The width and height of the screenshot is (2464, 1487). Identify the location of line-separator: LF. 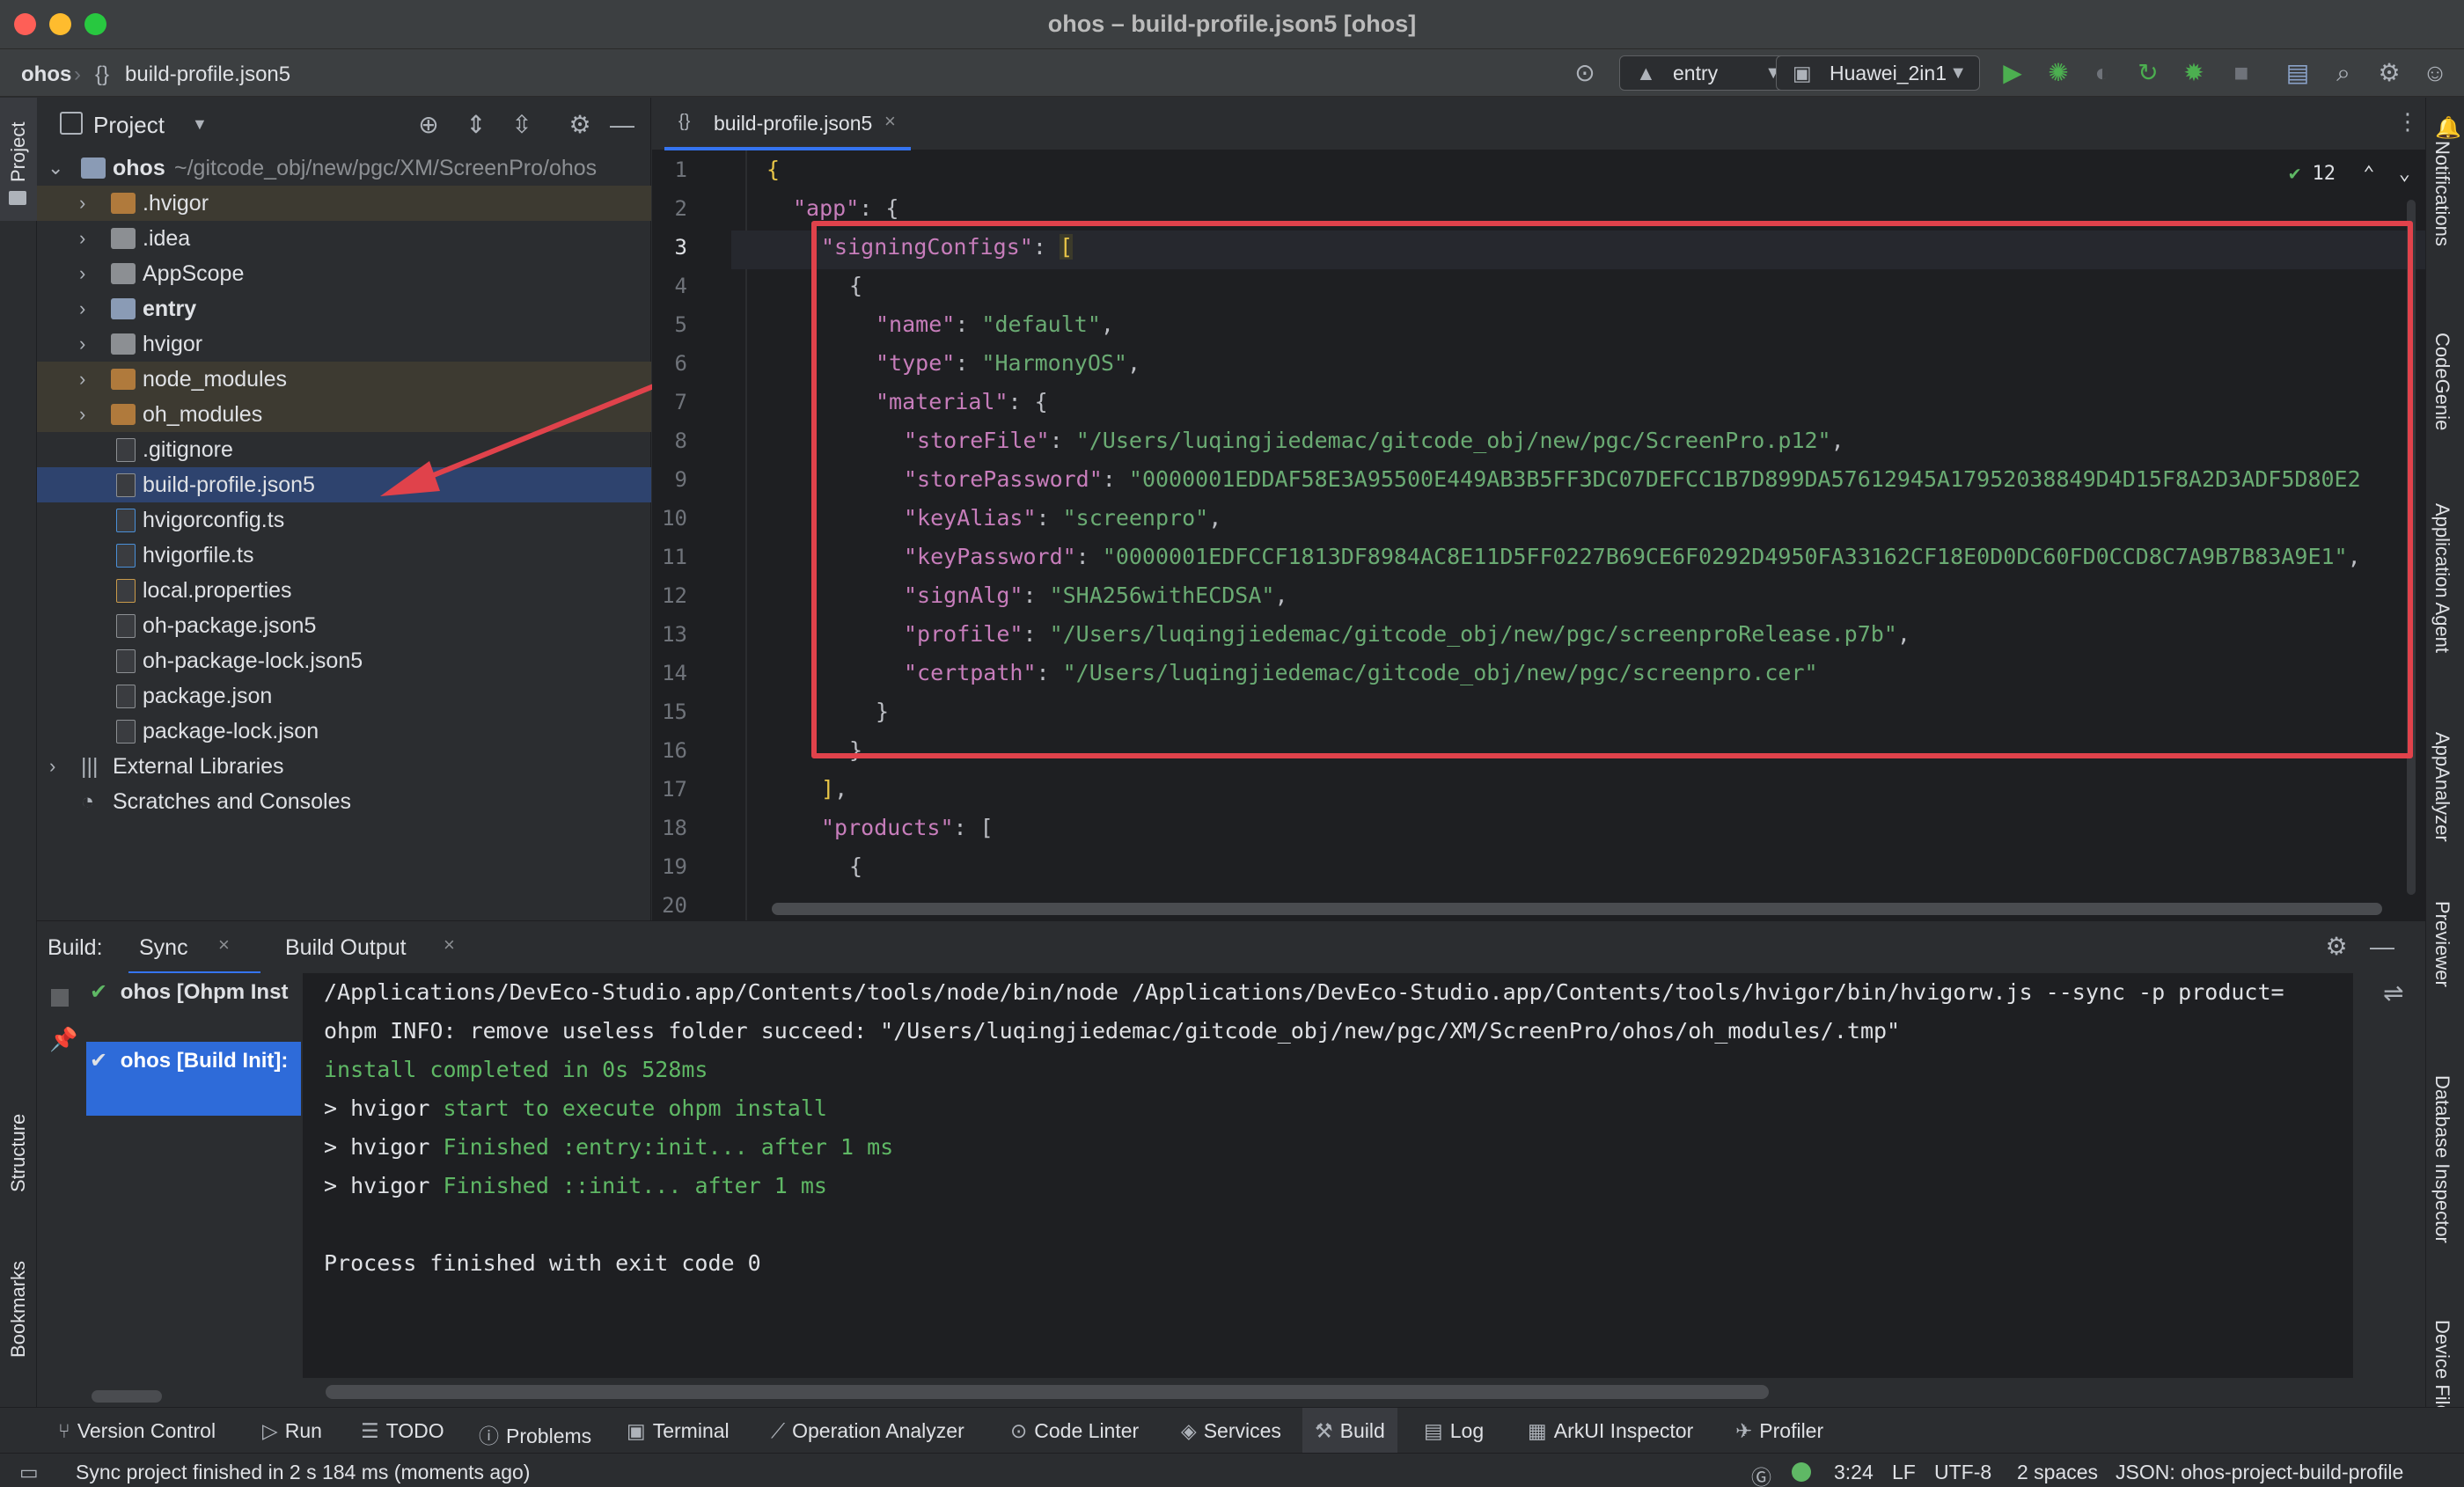
(1904, 1472).